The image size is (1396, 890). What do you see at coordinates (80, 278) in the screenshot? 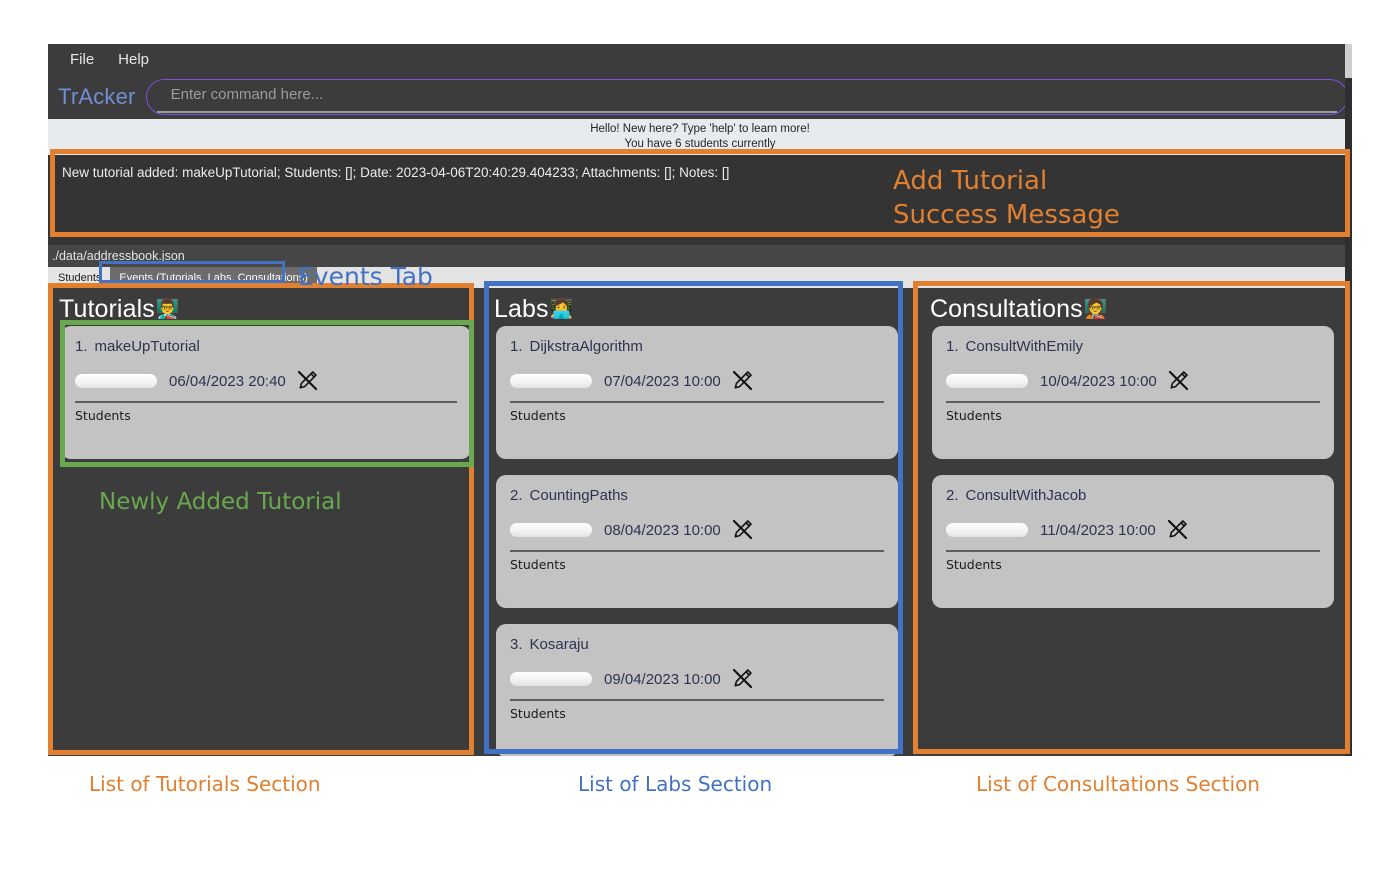
I see `tab-students: Students` at bounding box center [80, 278].